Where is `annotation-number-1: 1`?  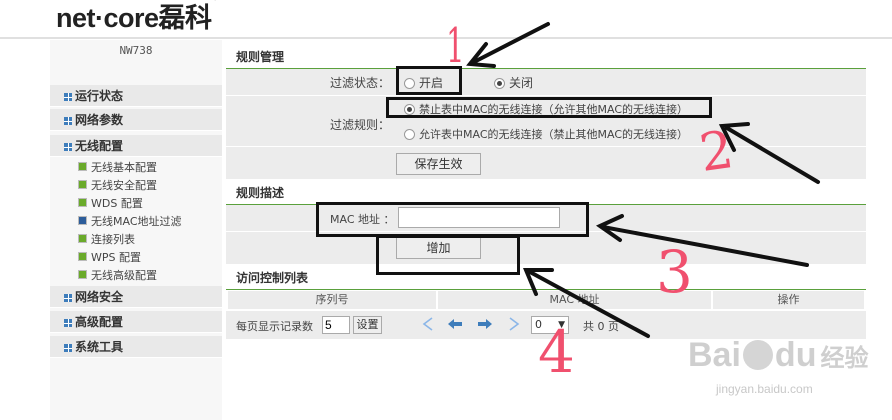
annotation-number-1: 1 is located at coordinates (455, 46).